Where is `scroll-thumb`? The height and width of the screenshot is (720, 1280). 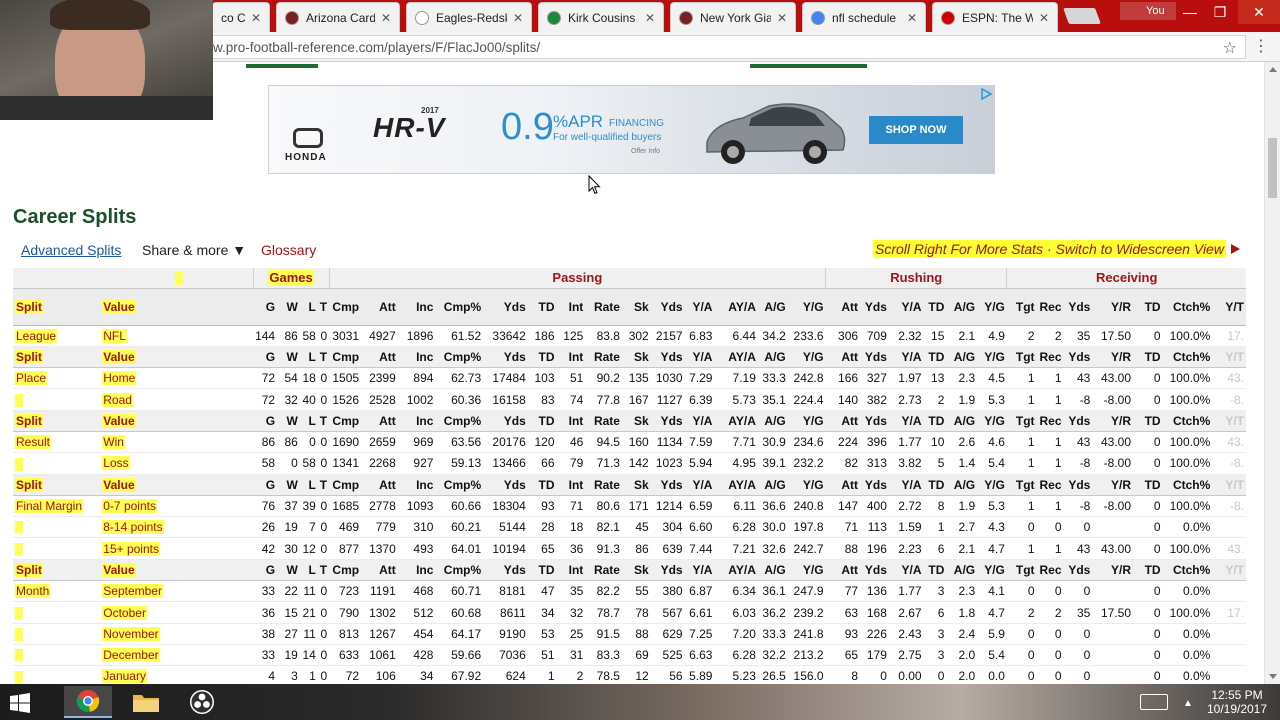
scroll-thumb is located at coordinates (1272, 168).